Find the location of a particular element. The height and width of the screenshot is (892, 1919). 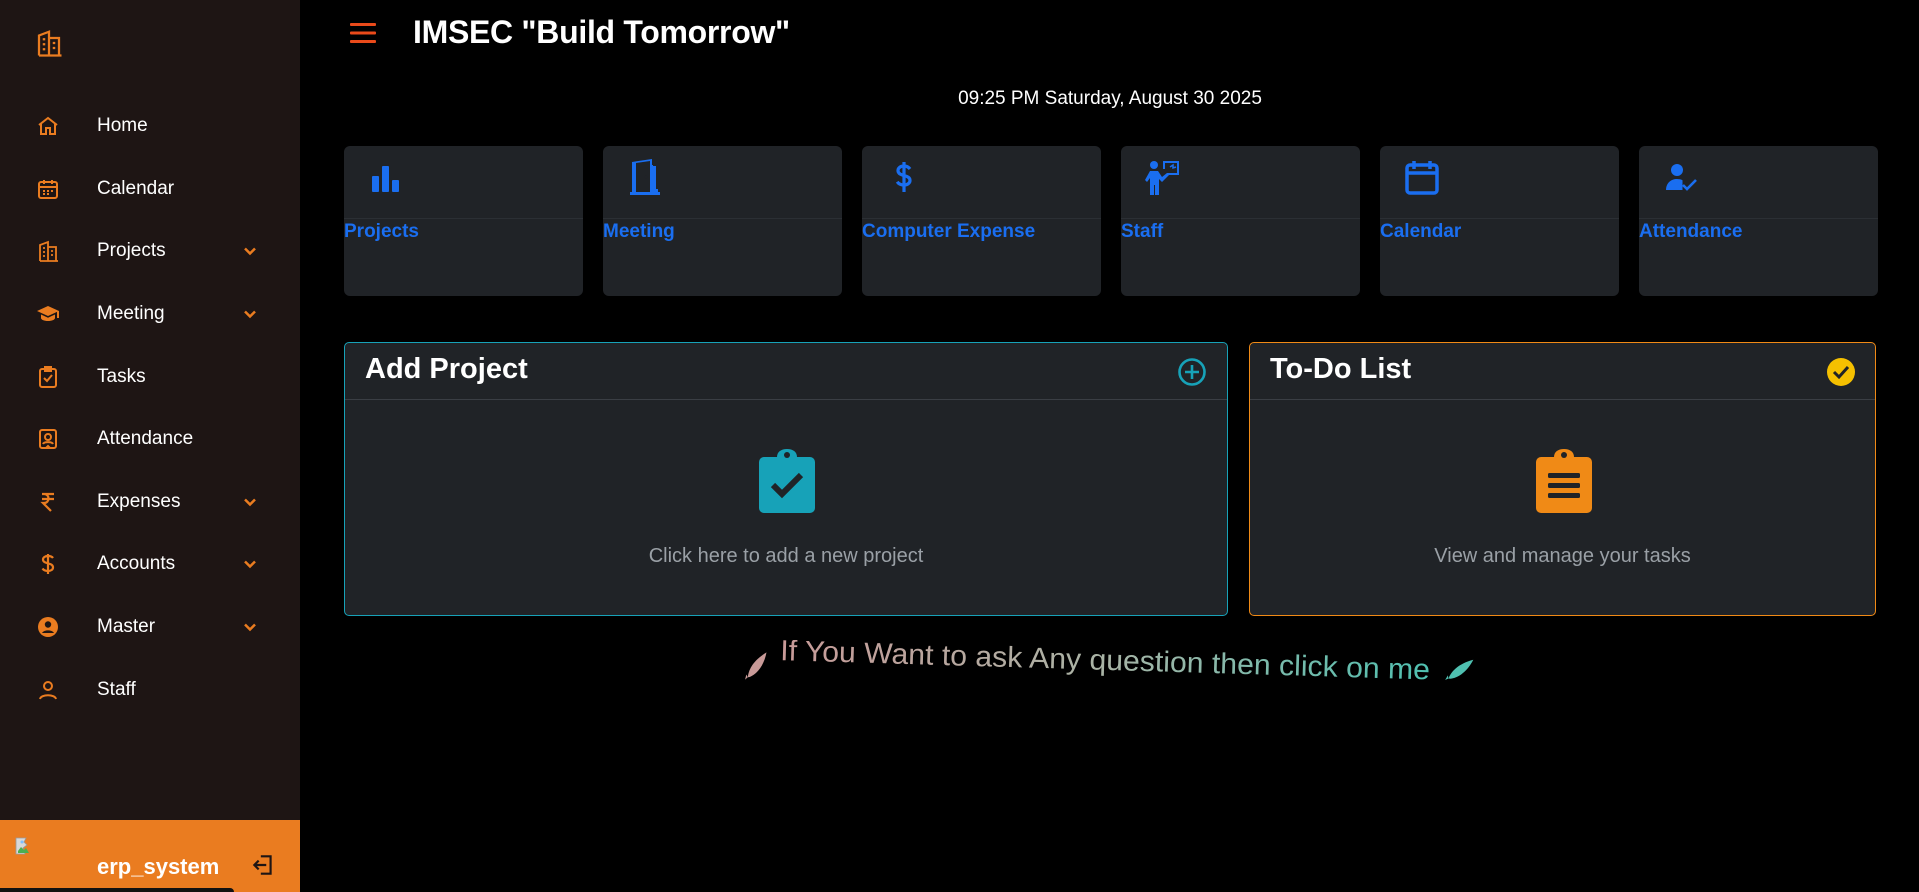

sidebar-item-attendance: Attendance is located at coordinates (150, 439).